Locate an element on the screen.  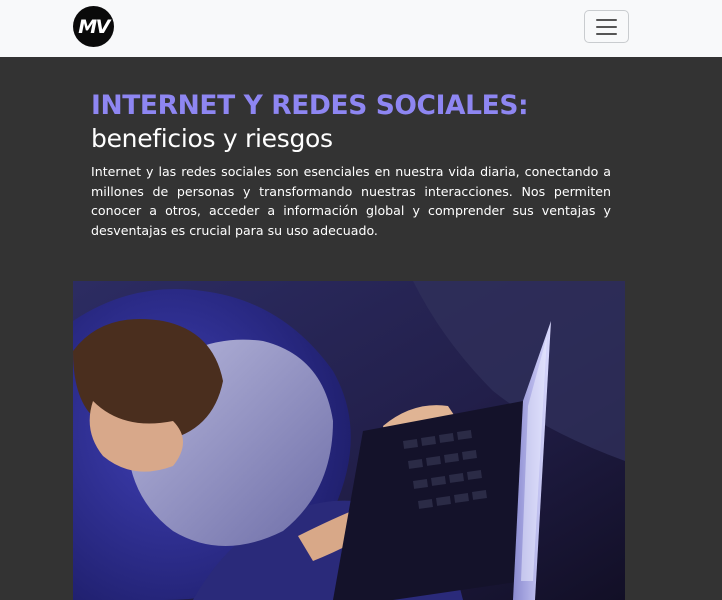
image-side-space is located at coordinates (673, 440).